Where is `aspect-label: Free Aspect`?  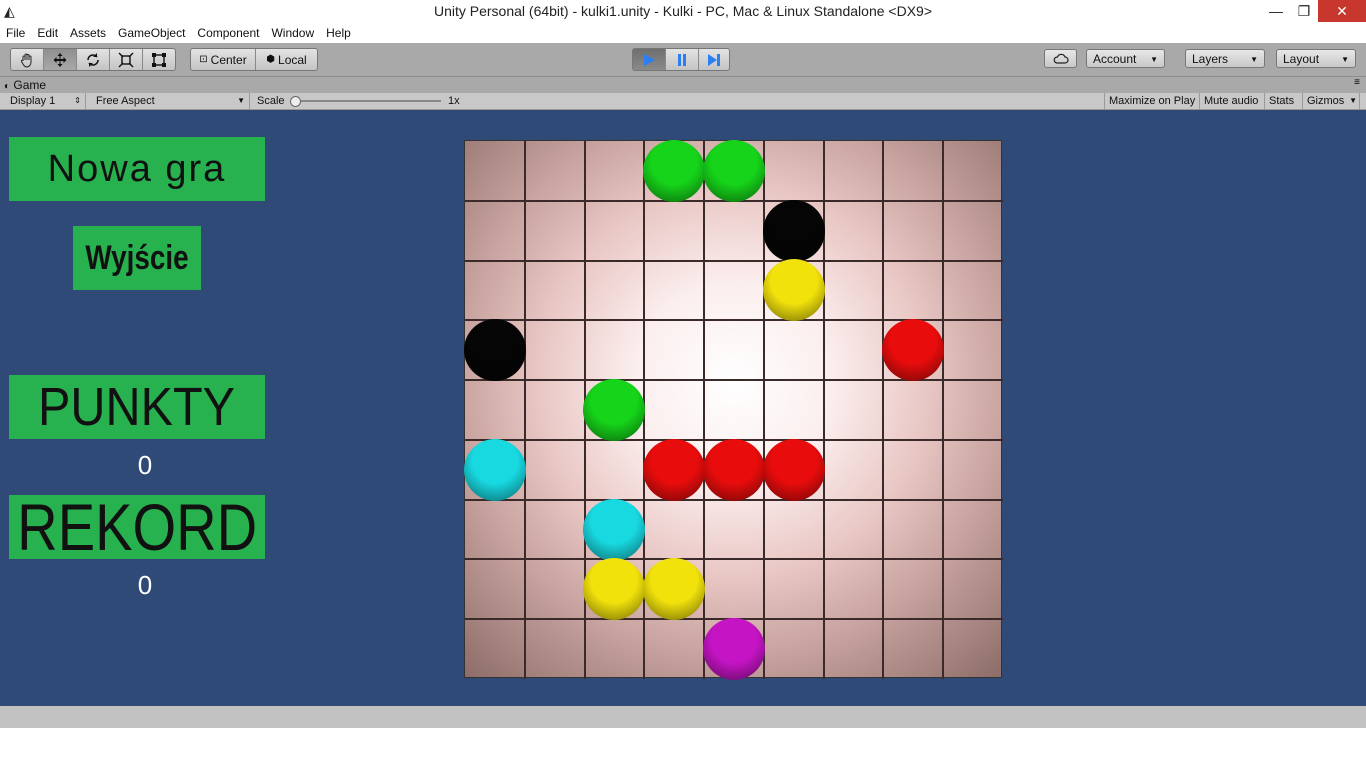
aspect-label: Free Aspect is located at coordinates (125, 101).